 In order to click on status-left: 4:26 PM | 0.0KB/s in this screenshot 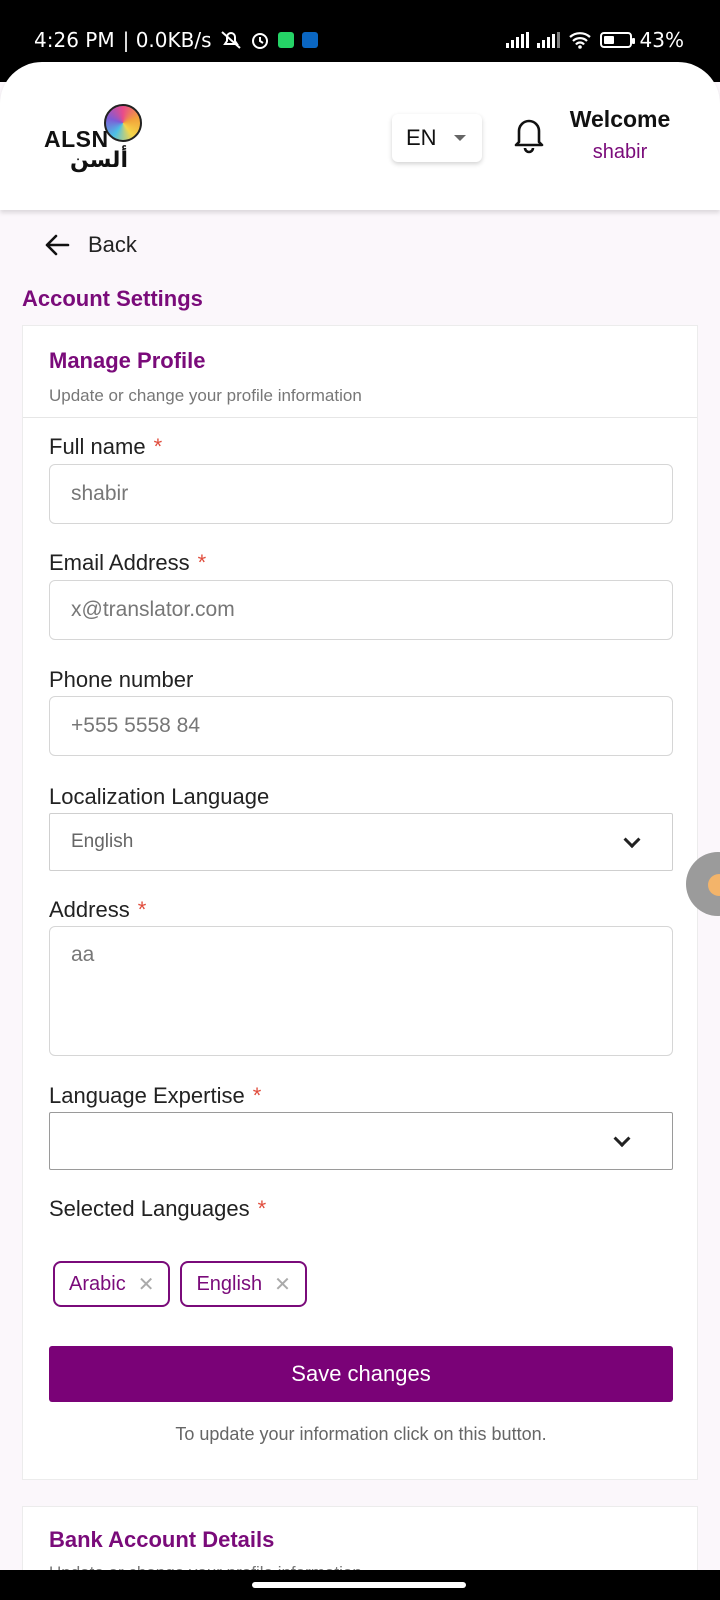, I will do `click(176, 40)`.